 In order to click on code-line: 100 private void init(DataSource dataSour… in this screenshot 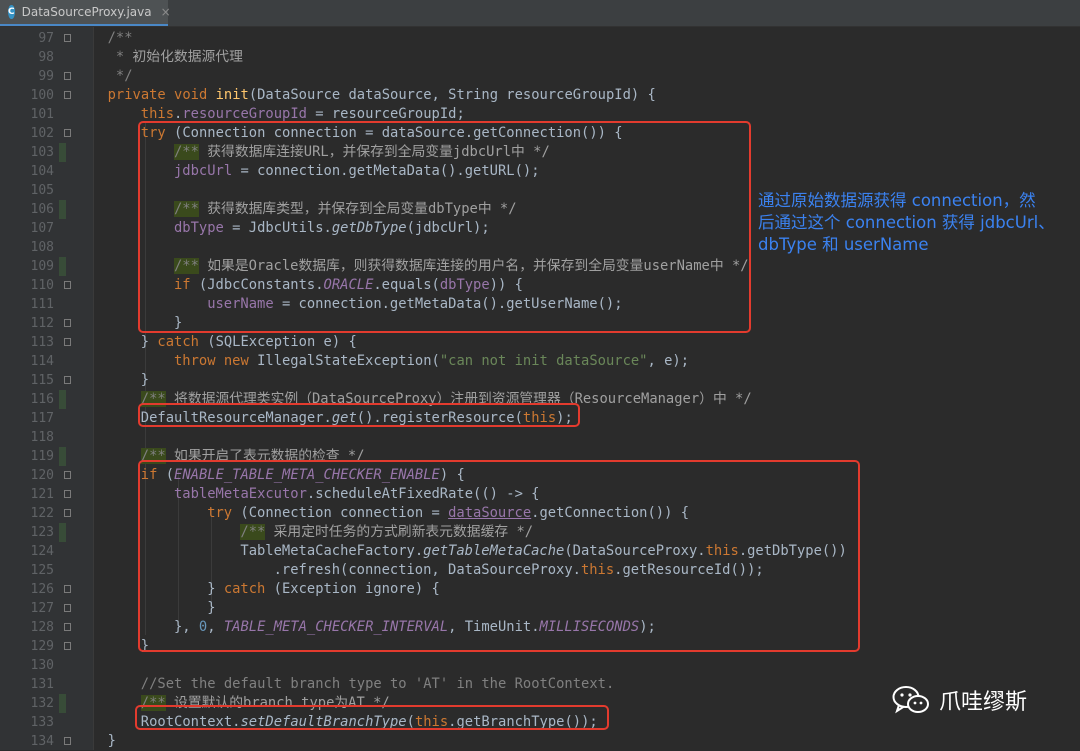, I will do `click(540, 95)`.